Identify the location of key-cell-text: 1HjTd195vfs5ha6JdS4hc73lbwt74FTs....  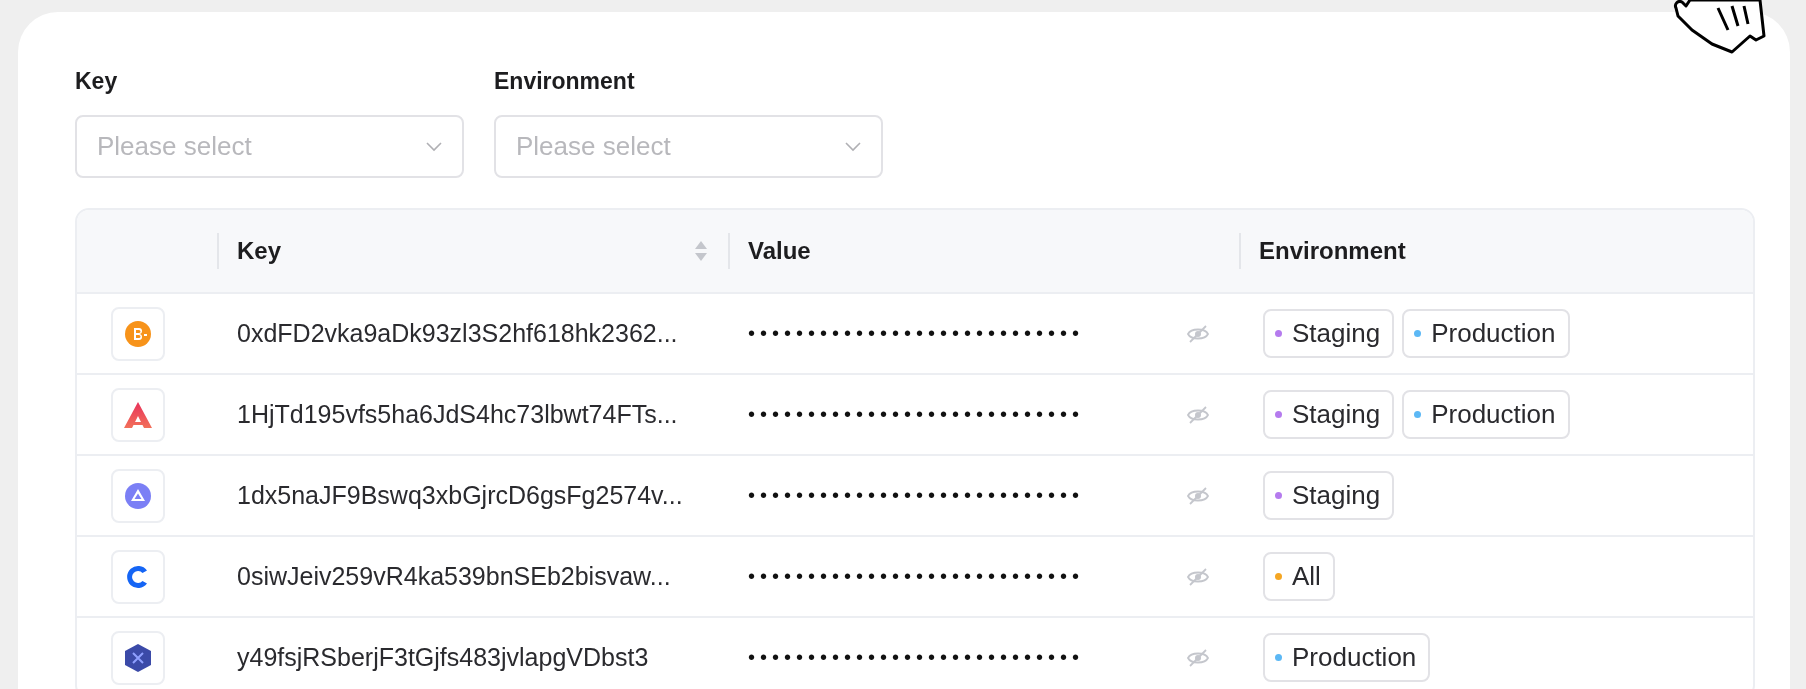
(457, 414).